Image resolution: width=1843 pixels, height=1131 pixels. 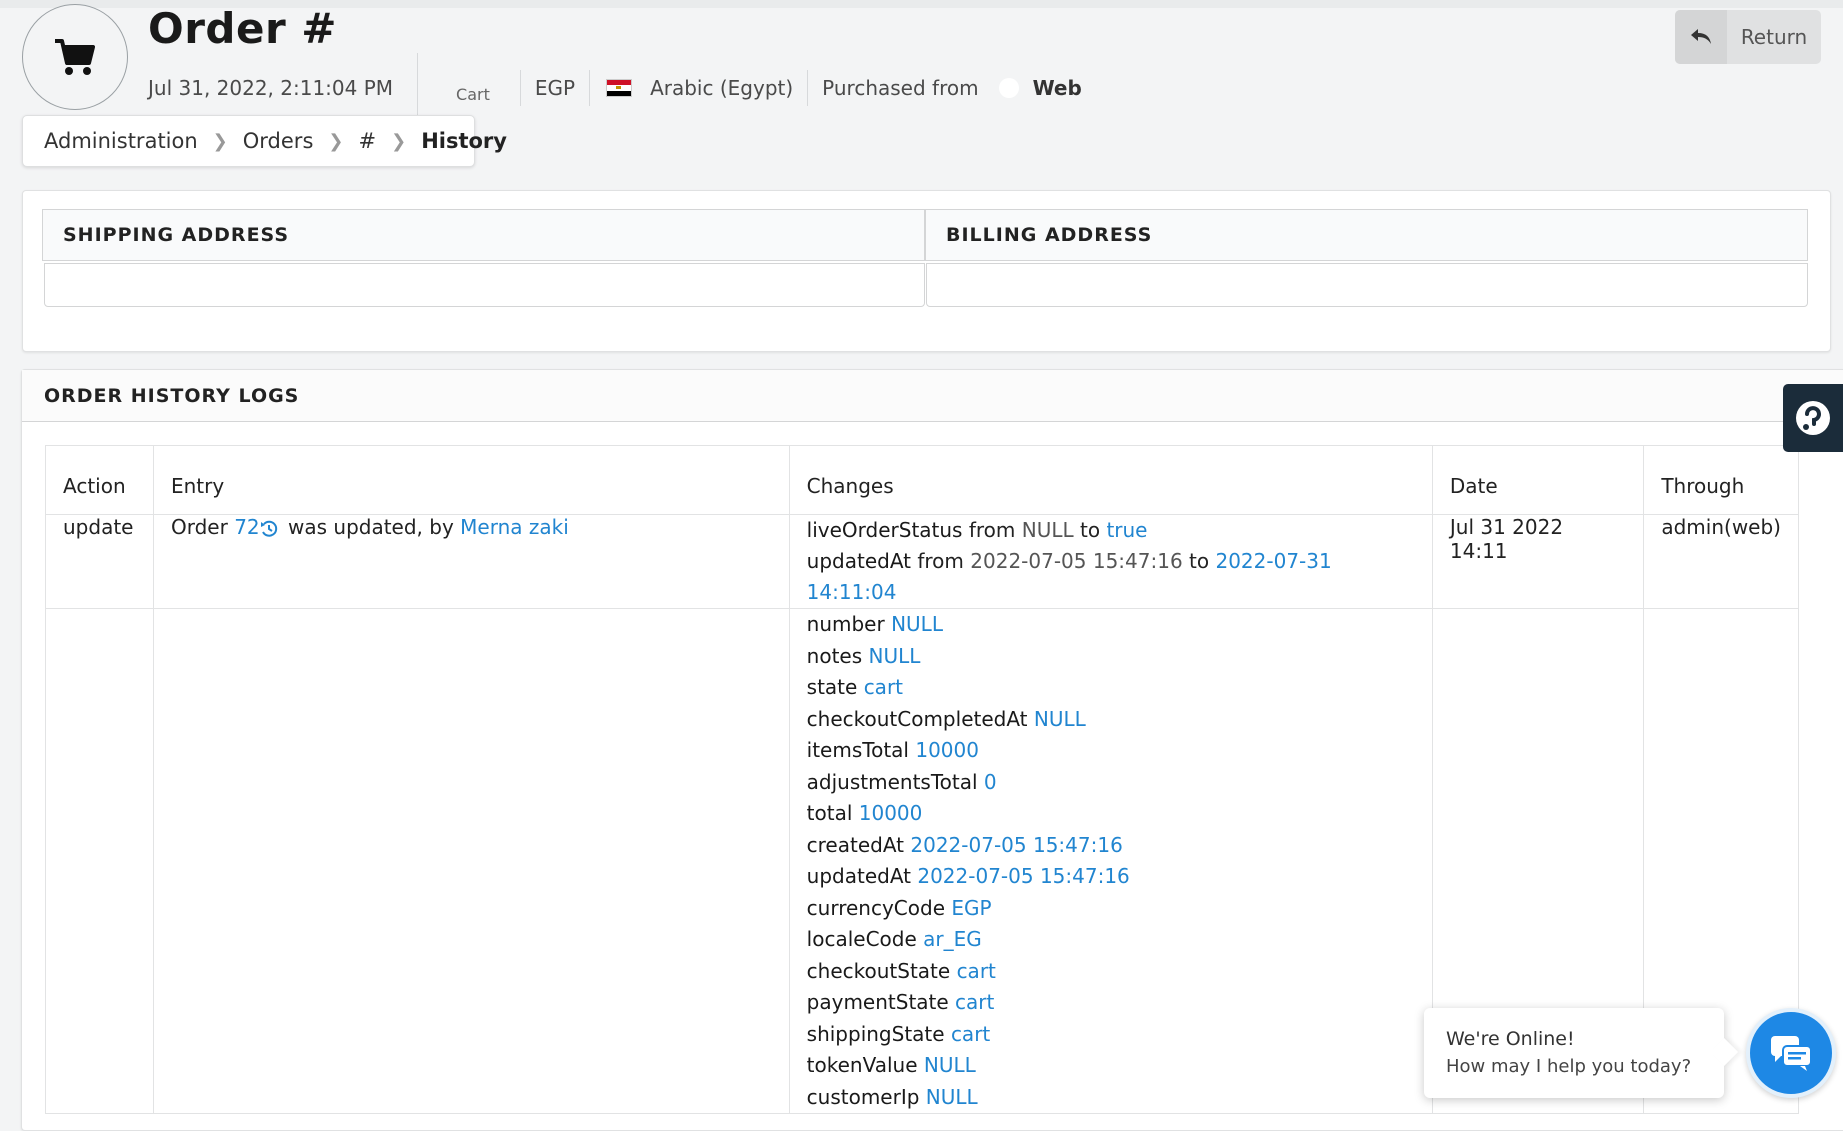 What do you see at coordinates (121, 141) in the screenshot?
I see `breadcrumb-item-administration: Administration` at bounding box center [121, 141].